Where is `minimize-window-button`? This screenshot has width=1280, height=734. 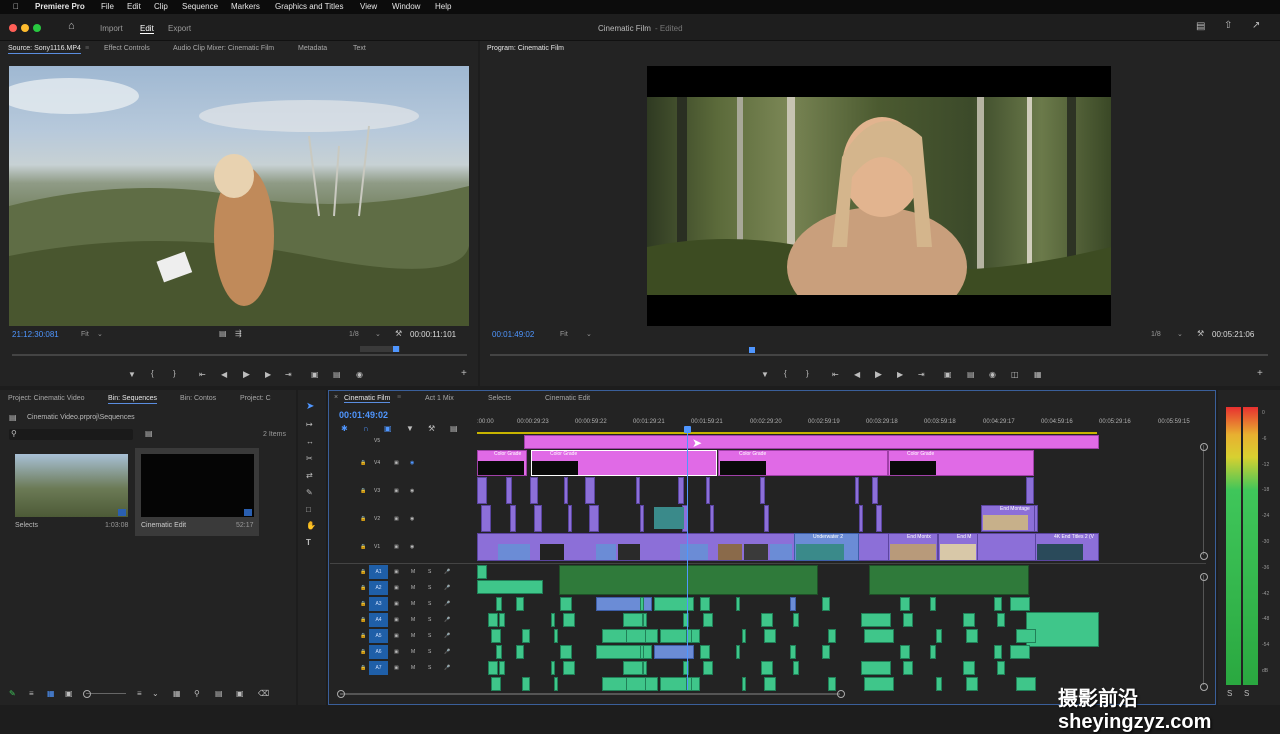 minimize-window-button is located at coordinates (25, 28).